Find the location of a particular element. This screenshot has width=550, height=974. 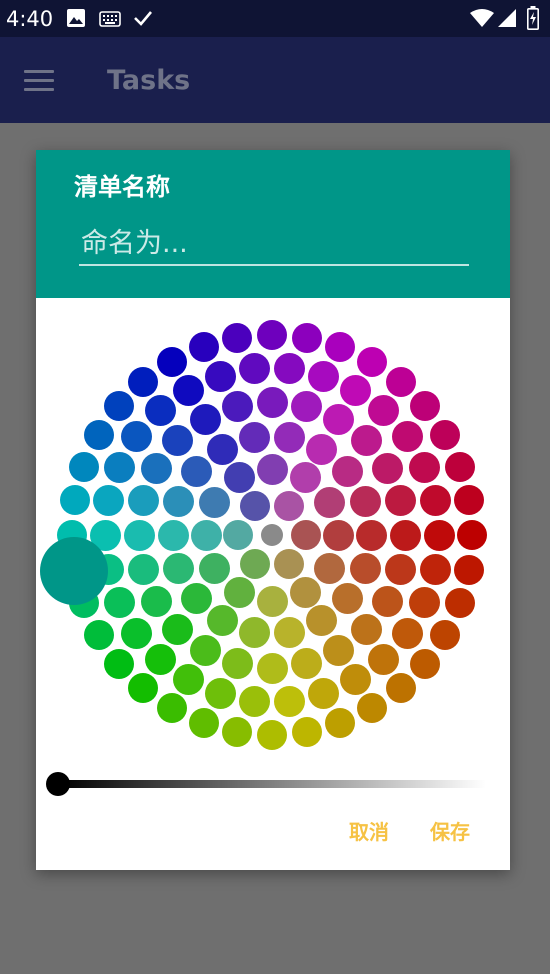

list-name-input is located at coordinates (274, 244).